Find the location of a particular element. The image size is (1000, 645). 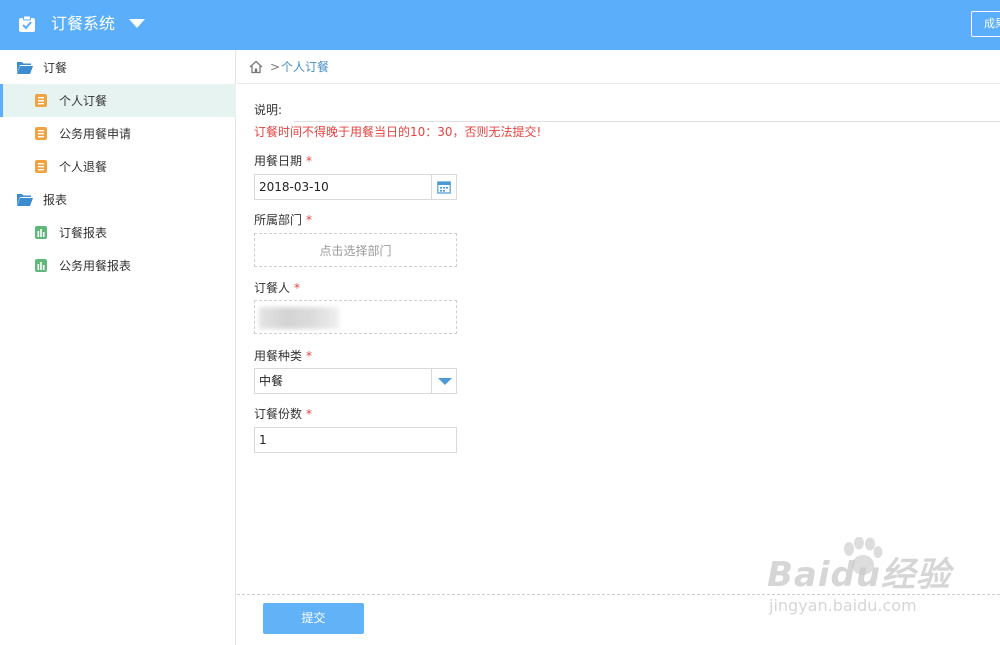

meal-type-field-label: 用餐种类 * is located at coordinates (283, 356).